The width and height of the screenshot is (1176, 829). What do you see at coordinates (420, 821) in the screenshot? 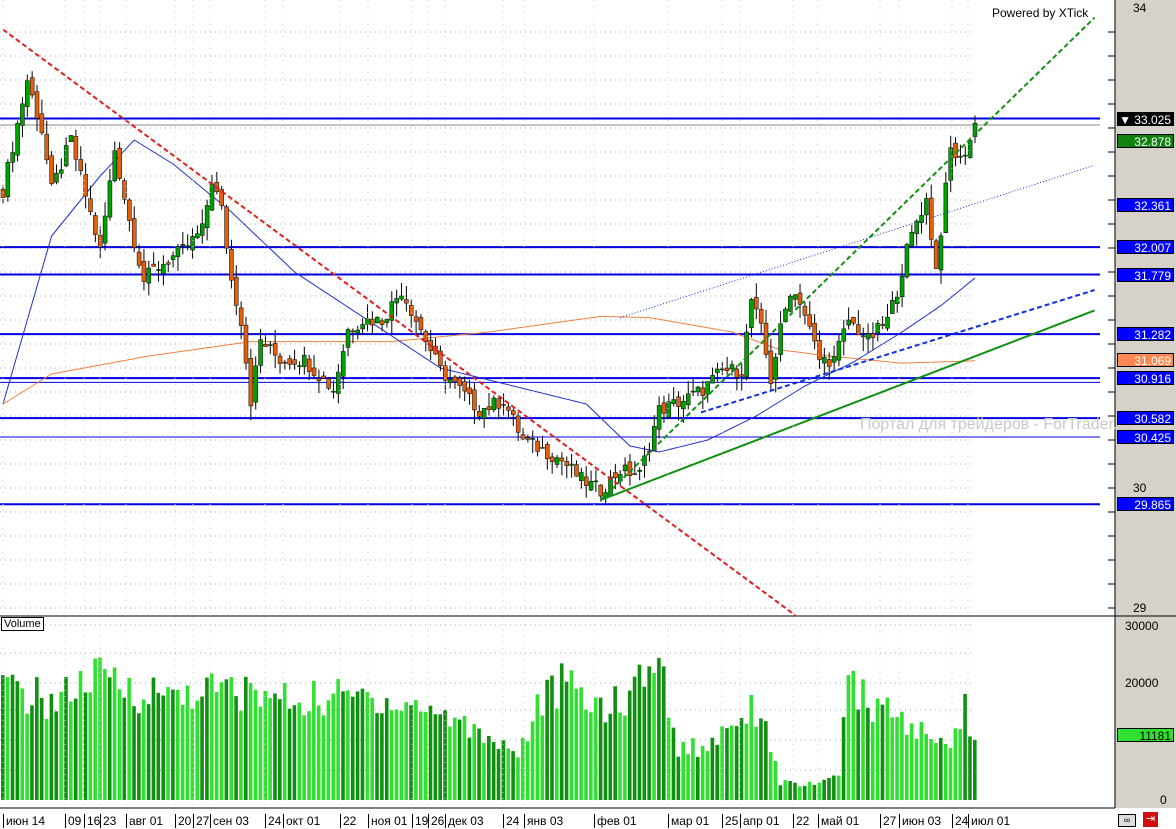
I see `date-label: 19` at bounding box center [420, 821].